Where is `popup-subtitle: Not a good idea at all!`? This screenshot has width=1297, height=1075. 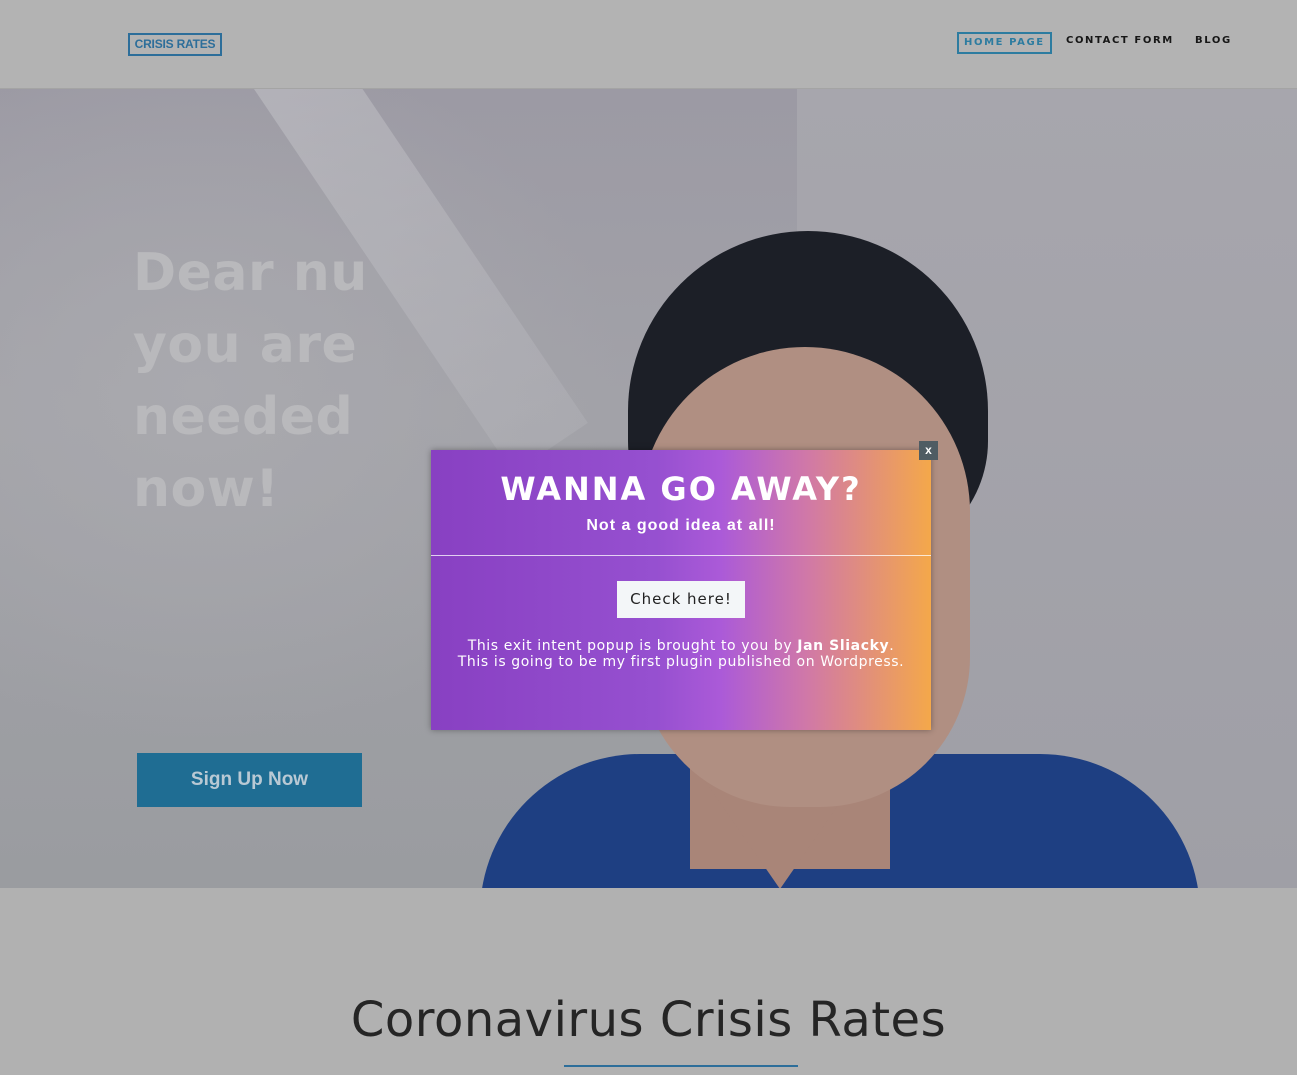
popup-subtitle: Not a good idea at all! is located at coordinates (681, 525).